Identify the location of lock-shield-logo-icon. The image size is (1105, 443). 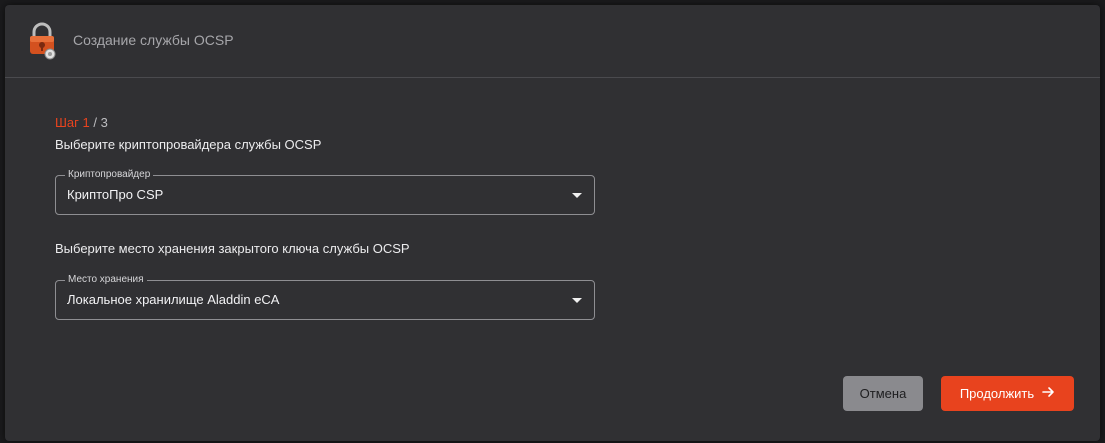
(42, 41).